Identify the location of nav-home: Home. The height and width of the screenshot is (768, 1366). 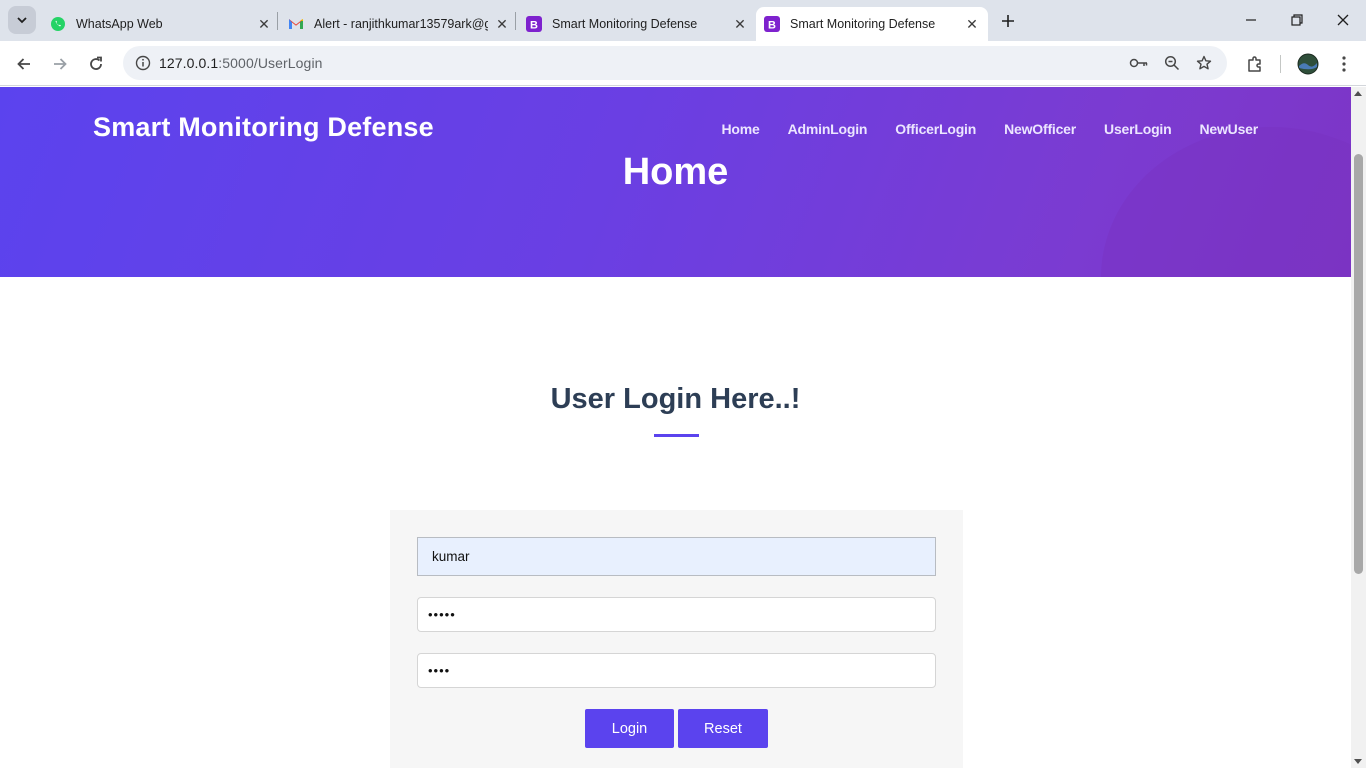
(741, 129).